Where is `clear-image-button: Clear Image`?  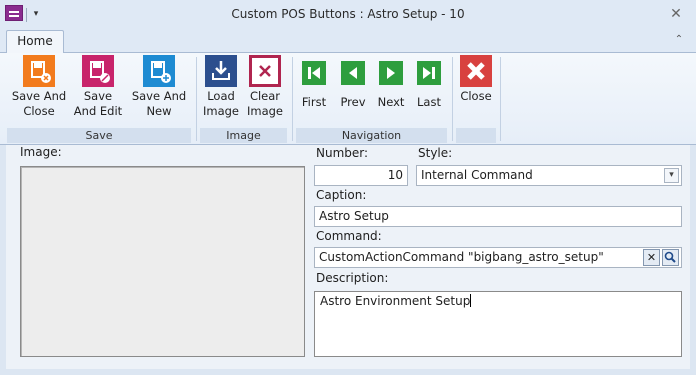 clear-image-button: Clear Image is located at coordinates (265, 87).